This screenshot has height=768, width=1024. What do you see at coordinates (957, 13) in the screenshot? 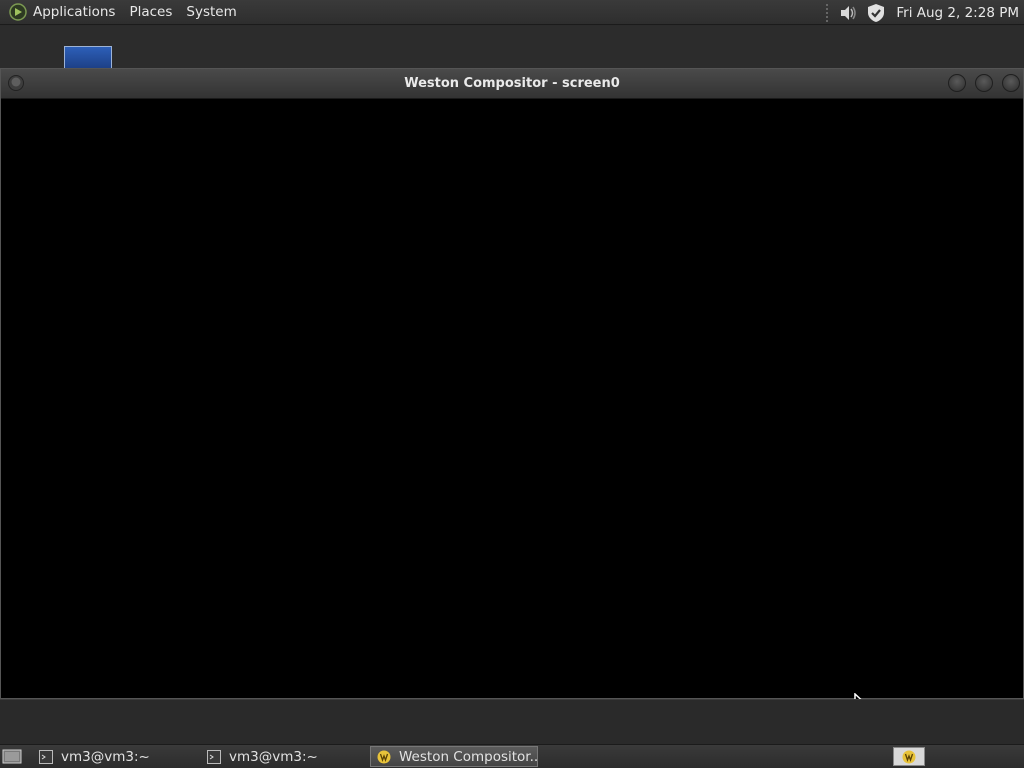
I see `clock: Fri Aug 2, 2:28 PM` at bounding box center [957, 13].